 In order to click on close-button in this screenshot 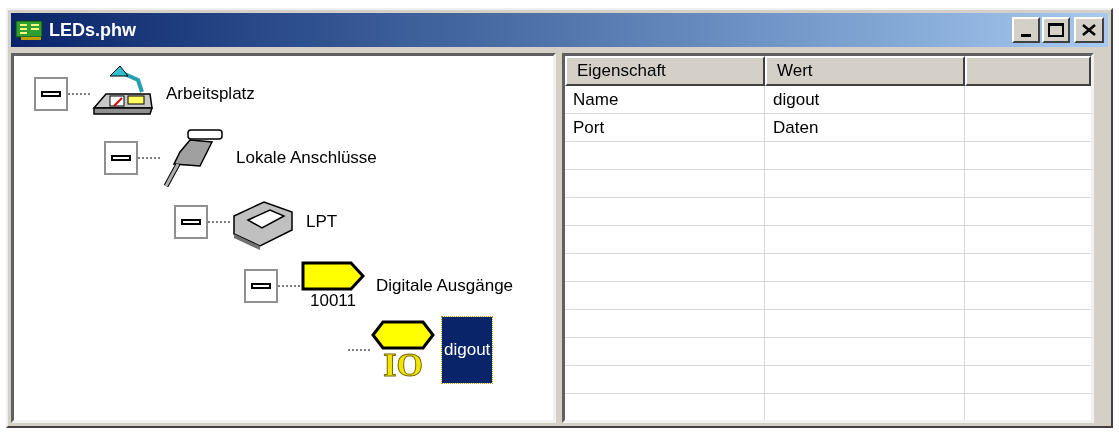, I will do `click(1089, 30)`.